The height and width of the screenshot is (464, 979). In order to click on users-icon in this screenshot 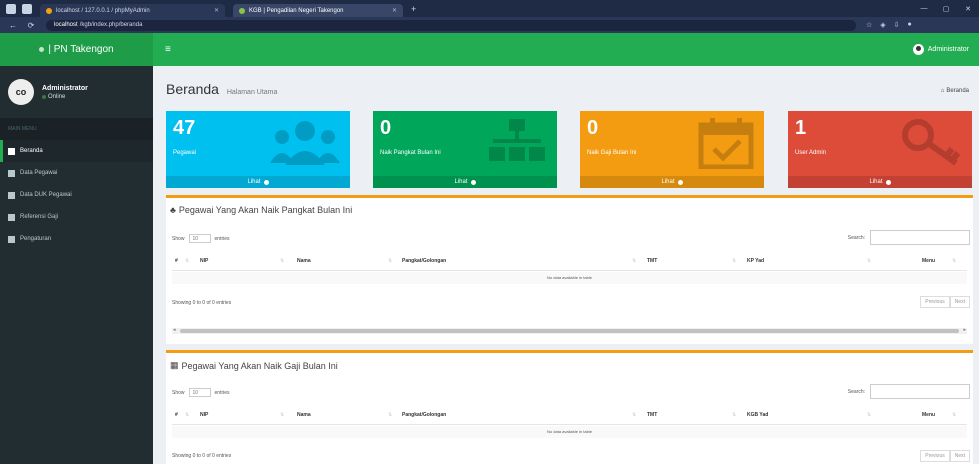, I will do `click(305, 143)`.